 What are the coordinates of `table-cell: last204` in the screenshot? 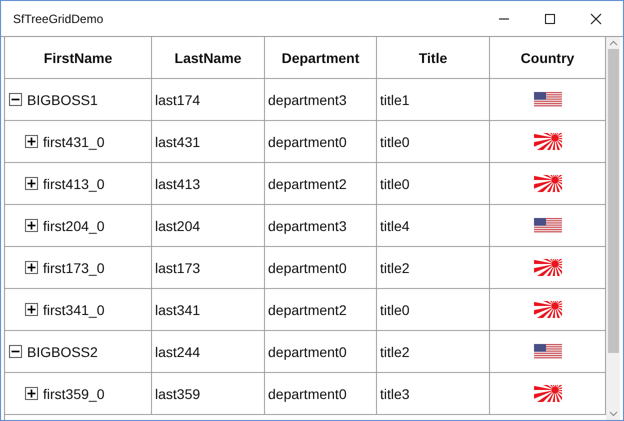 It's located at (177, 226).